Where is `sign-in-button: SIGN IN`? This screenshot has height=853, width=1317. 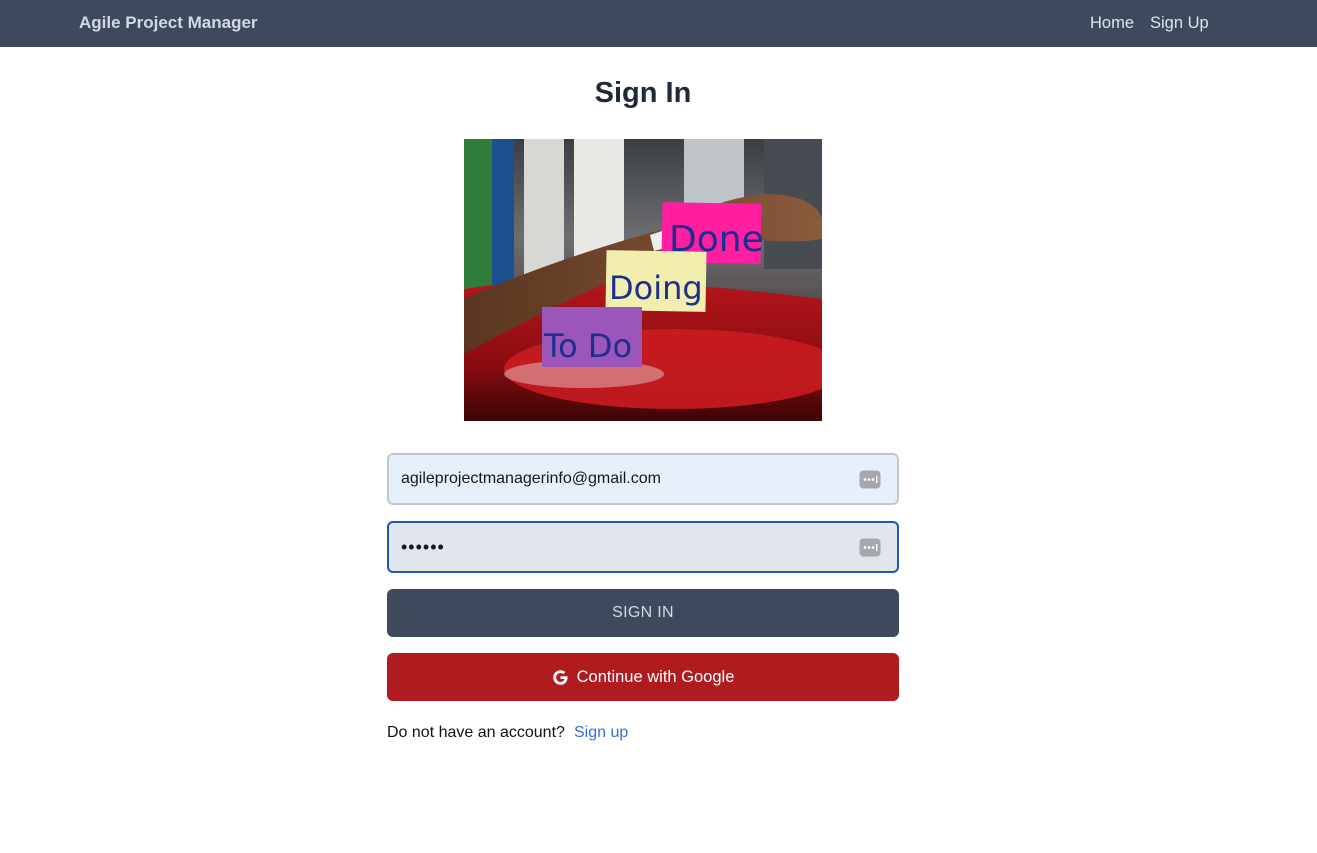
sign-in-button: SIGN IN is located at coordinates (643, 613).